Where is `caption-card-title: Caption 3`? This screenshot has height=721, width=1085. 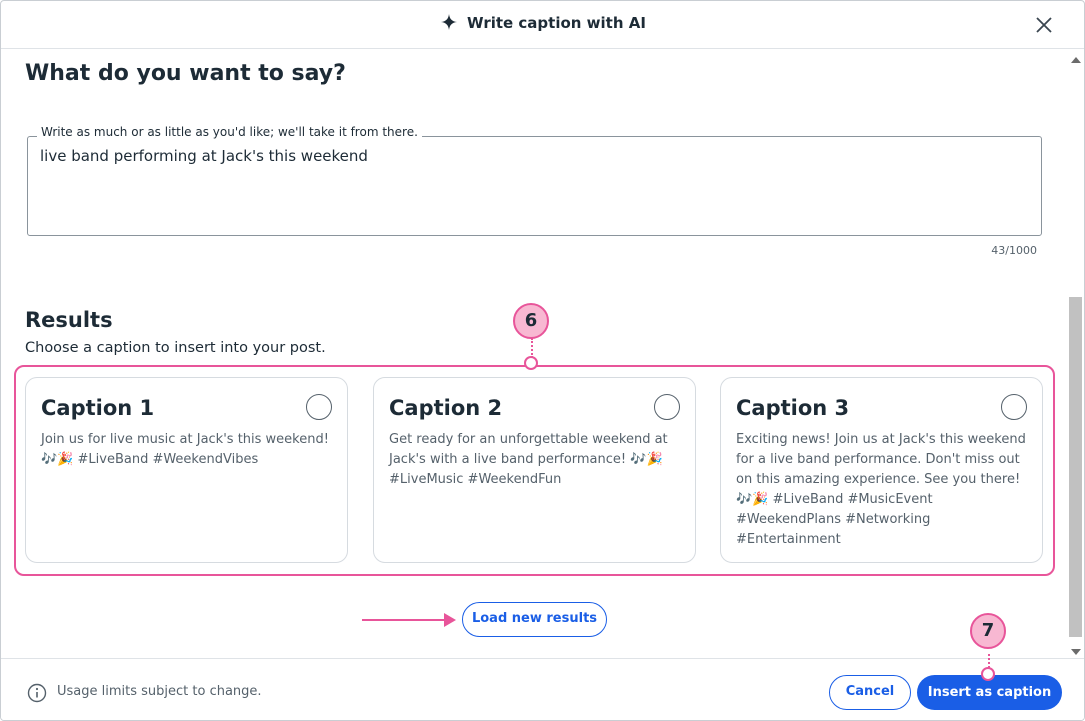 caption-card-title: Caption 3 is located at coordinates (793, 408).